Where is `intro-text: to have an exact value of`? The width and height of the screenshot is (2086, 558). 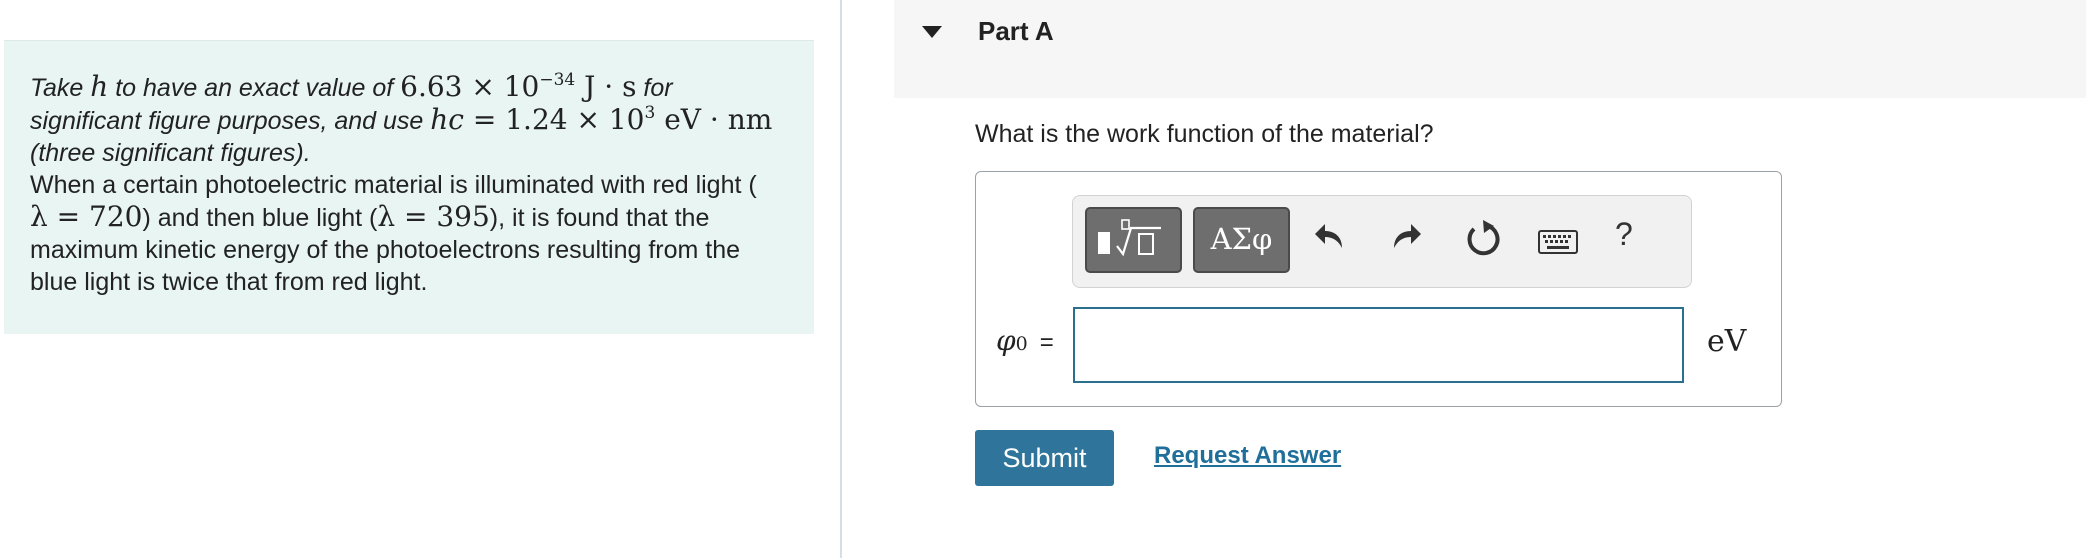 intro-text: to have an exact value of is located at coordinates (254, 88).